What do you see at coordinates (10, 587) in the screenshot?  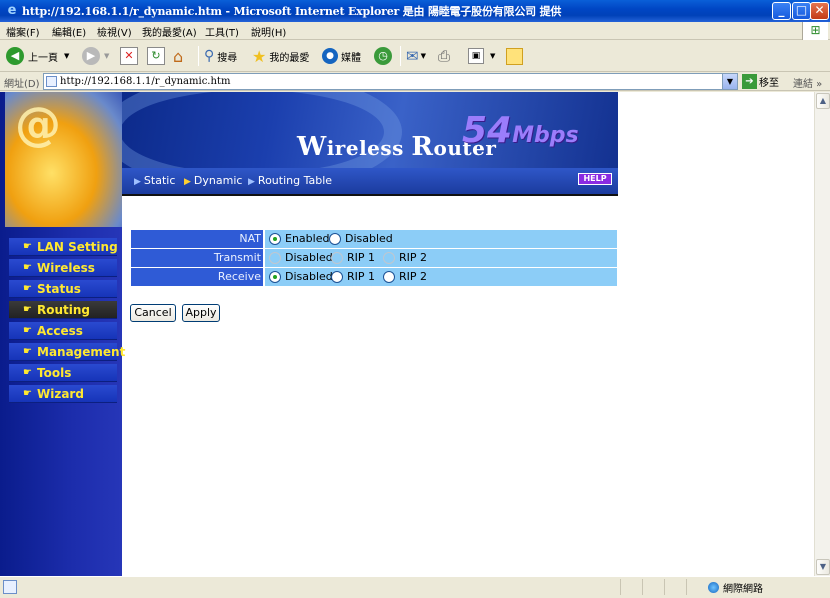 I see `page-status-icon` at bounding box center [10, 587].